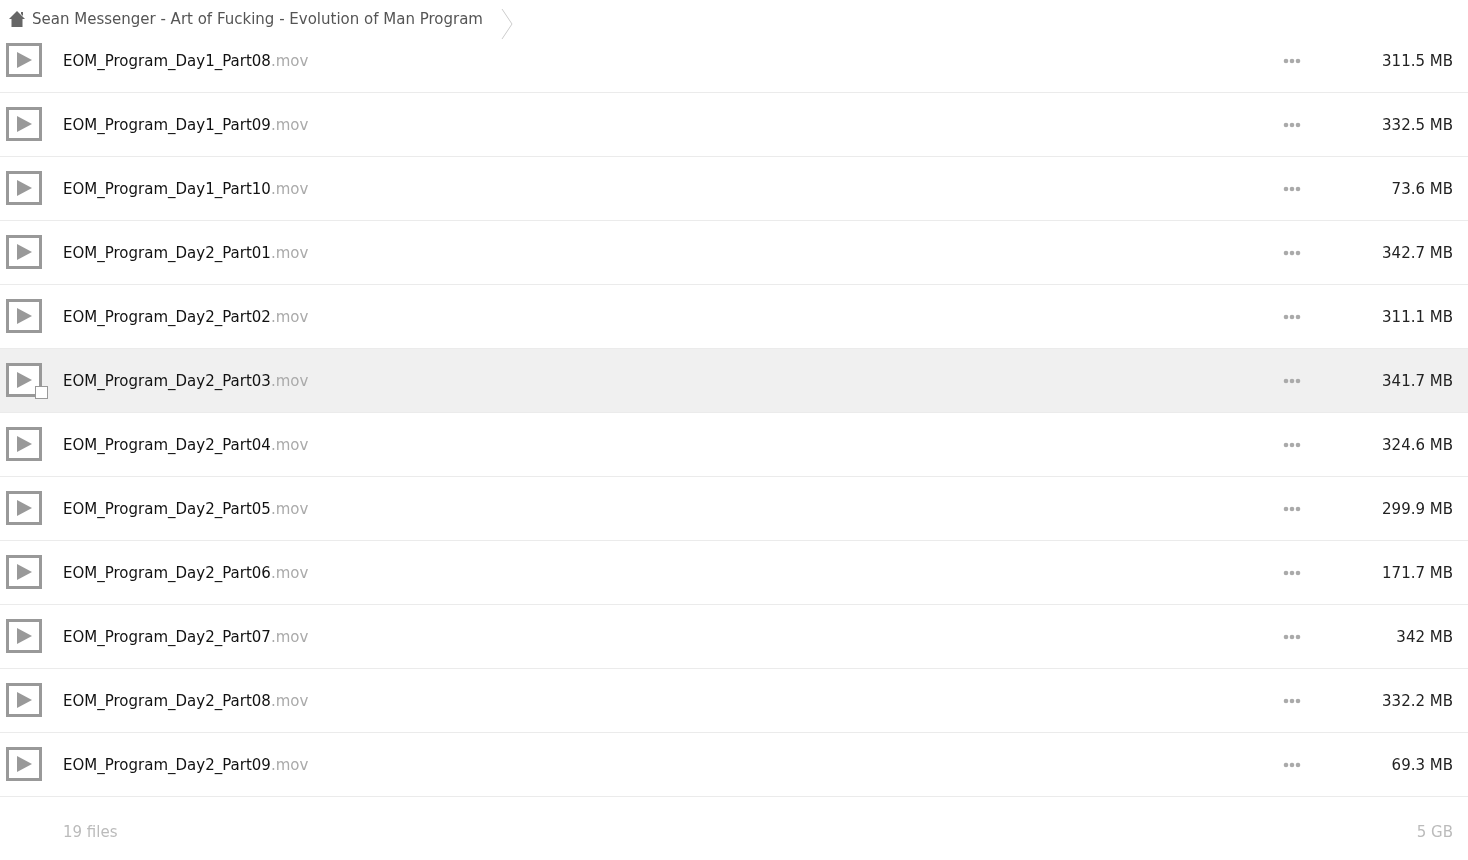 The width and height of the screenshot is (1468, 860). What do you see at coordinates (1434, 832) in the screenshot?
I see `total-size: 5 GB` at bounding box center [1434, 832].